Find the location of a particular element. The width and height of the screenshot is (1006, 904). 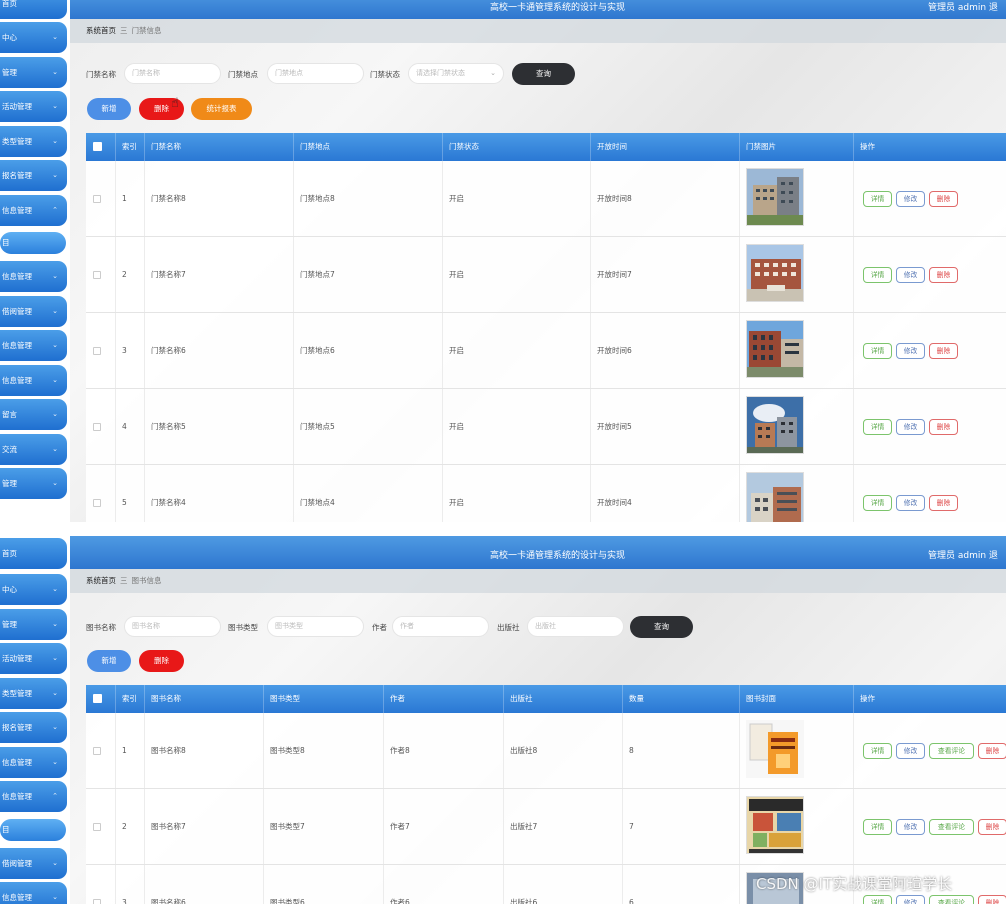

sidebar-item-forum: 交流 ⌄ is located at coordinates (33, 449).